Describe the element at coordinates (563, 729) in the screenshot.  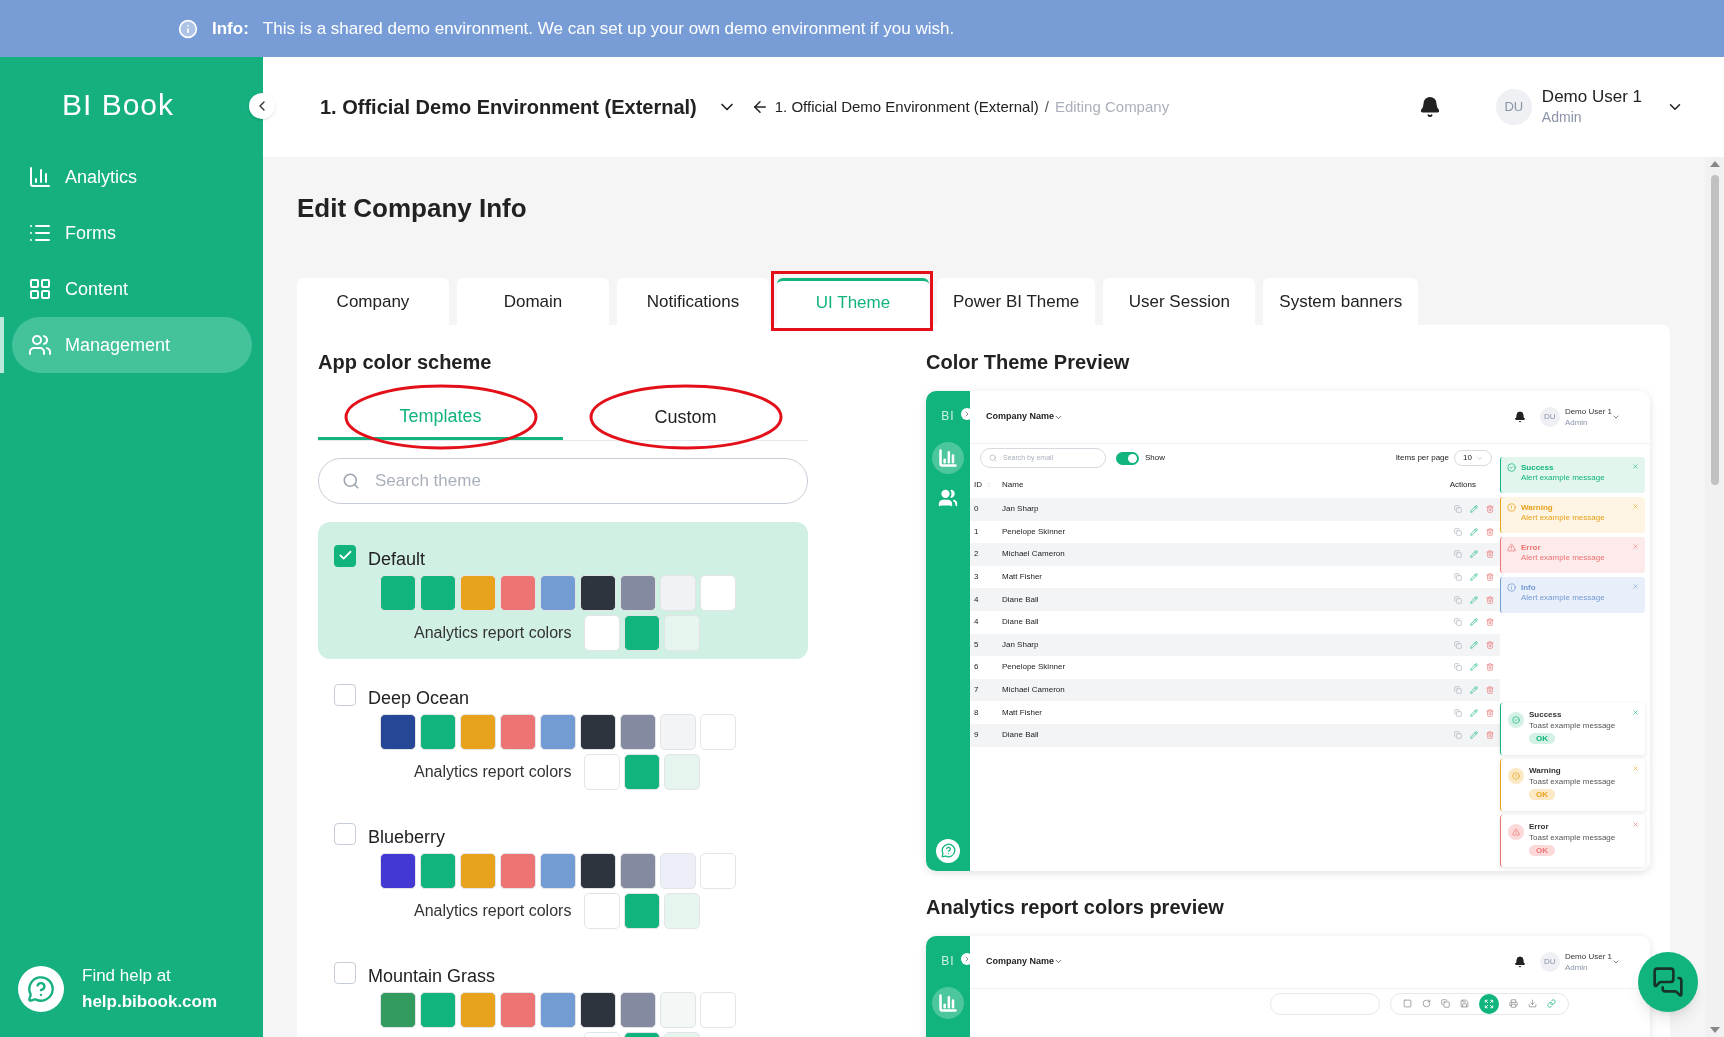
I see `theme-option: Deep Ocean Analytics report colors` at that location.